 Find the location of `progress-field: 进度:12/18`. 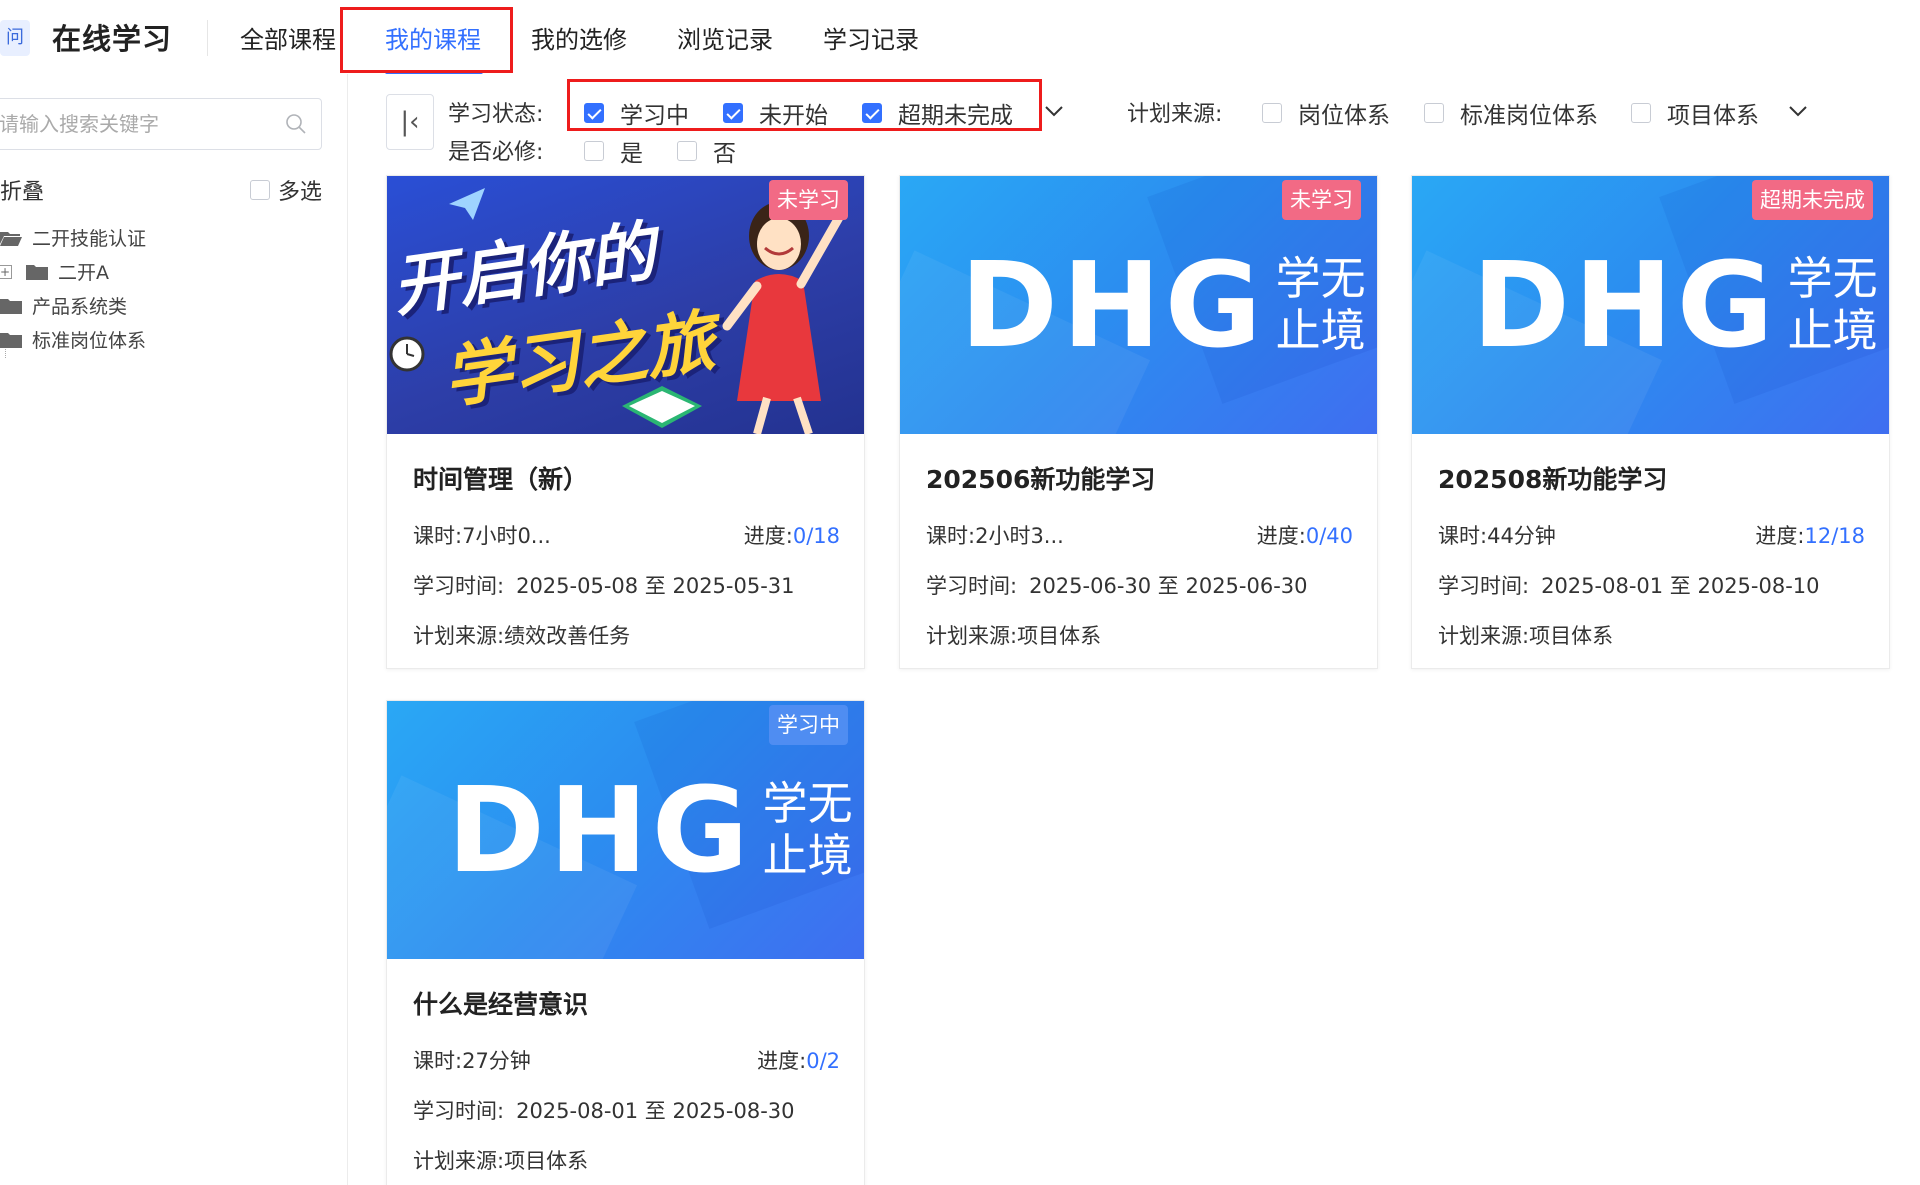

progress-field: 进度:12/18 is located at coordinates (1810, 536).